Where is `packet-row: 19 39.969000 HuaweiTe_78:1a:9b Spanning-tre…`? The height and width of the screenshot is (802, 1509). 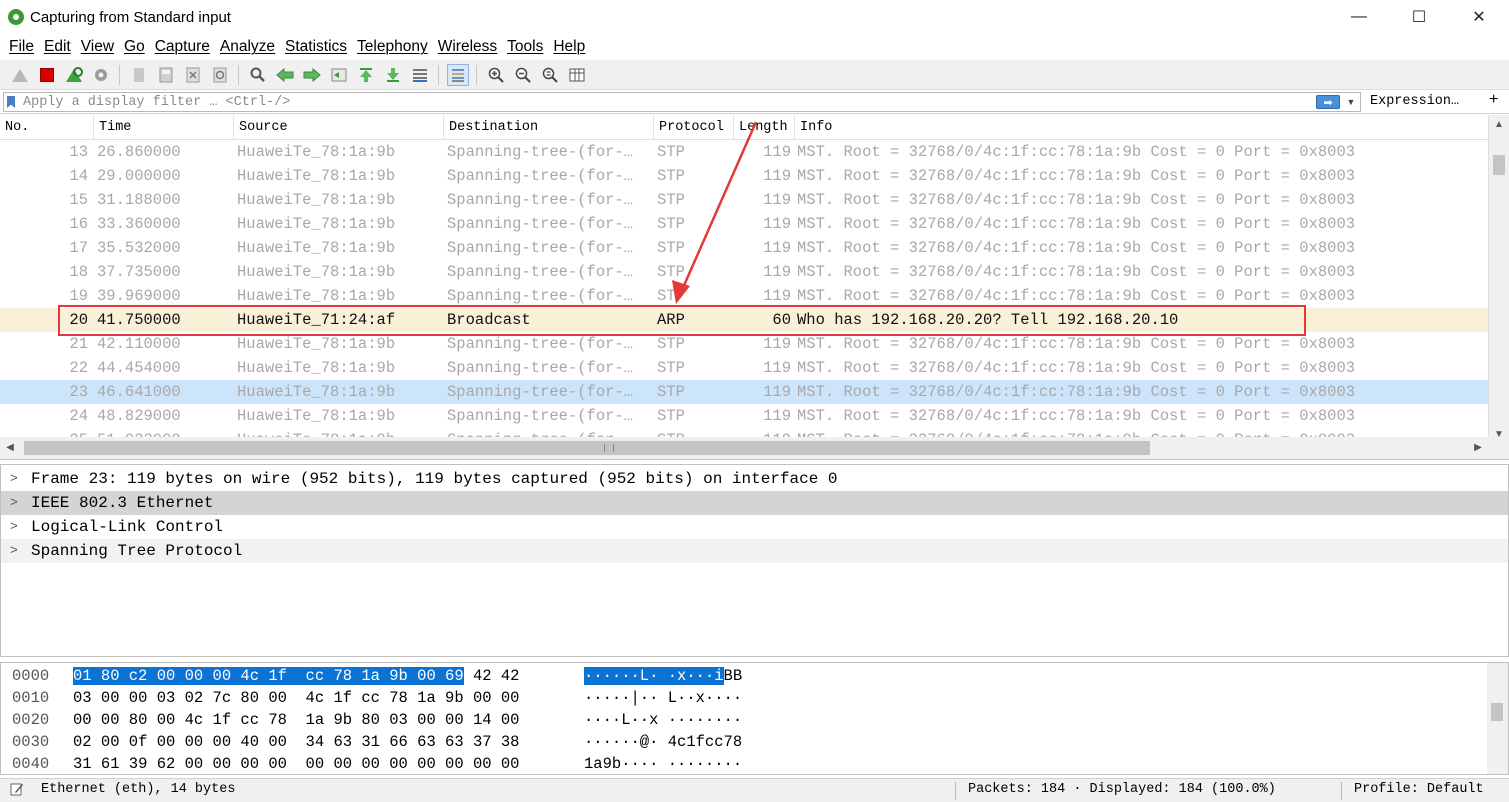 packet-row: 19 39.969000 HuaweiTe_78:1a:9b Spanning-tre… is located at coordinates (744, 296).